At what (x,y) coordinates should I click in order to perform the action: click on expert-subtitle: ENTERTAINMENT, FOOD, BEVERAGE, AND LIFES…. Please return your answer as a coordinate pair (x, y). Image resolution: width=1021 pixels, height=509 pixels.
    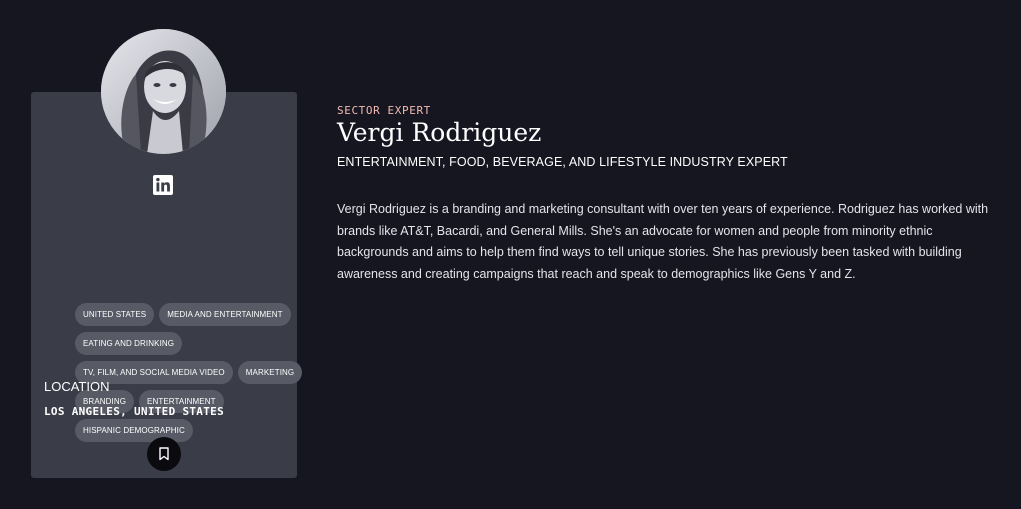
    Looking at the image, I should click on (562, 162).